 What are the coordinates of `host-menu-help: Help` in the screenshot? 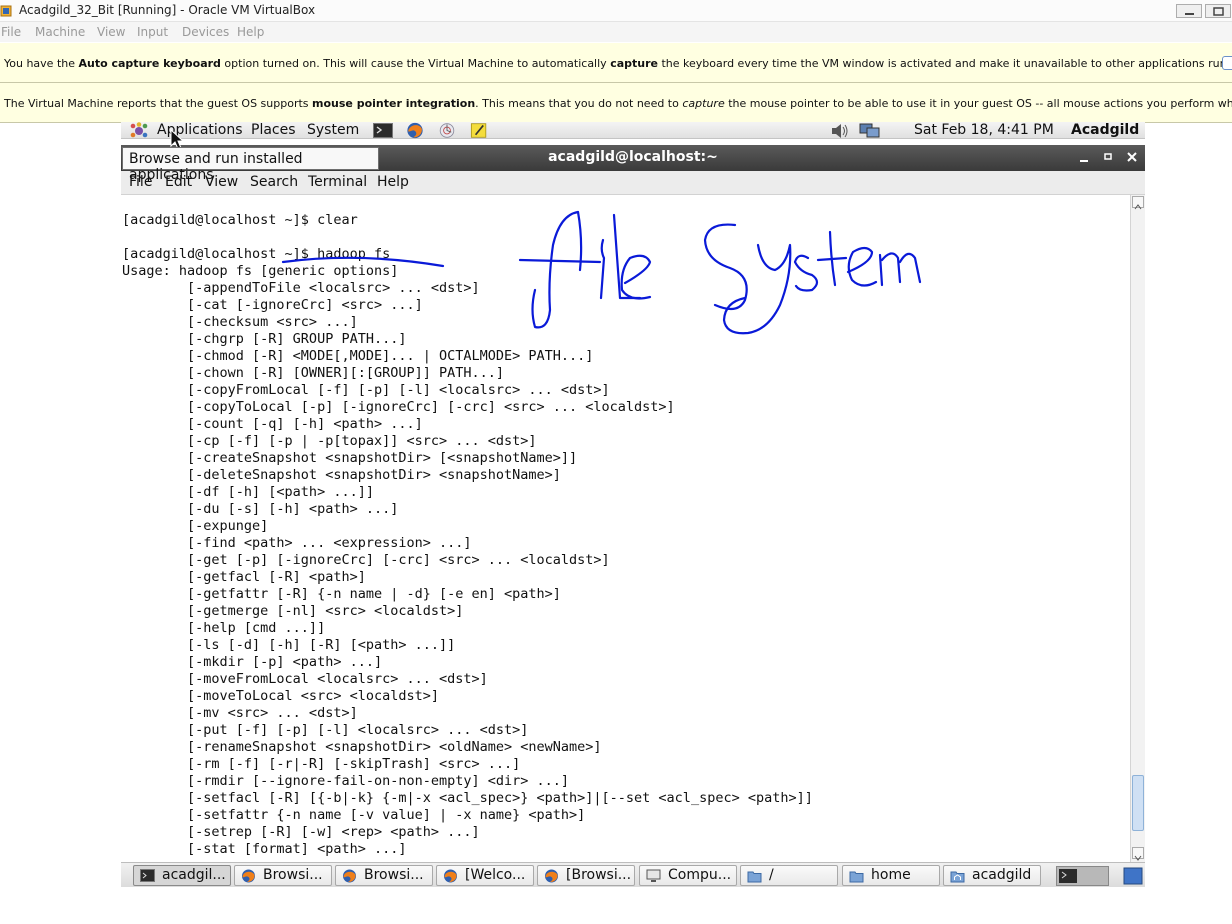 It's located at (250, 32).